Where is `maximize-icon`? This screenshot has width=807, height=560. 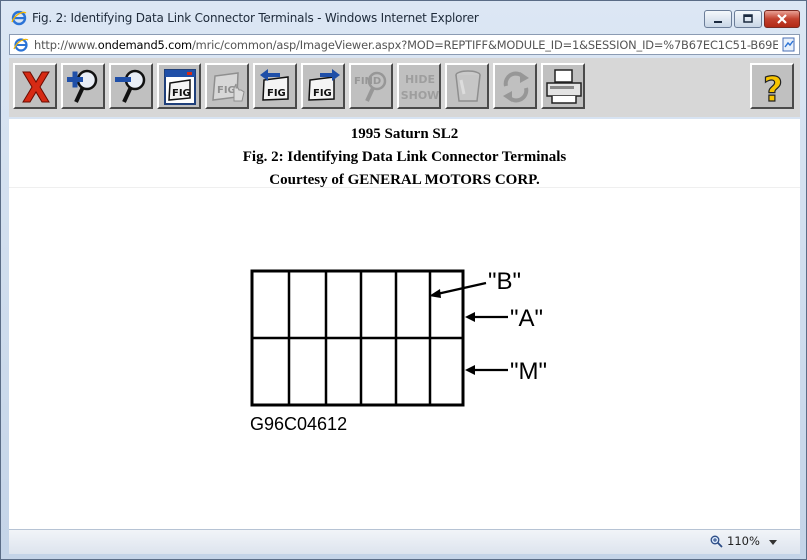 maximize-icon is located at coordinates (748, 18).